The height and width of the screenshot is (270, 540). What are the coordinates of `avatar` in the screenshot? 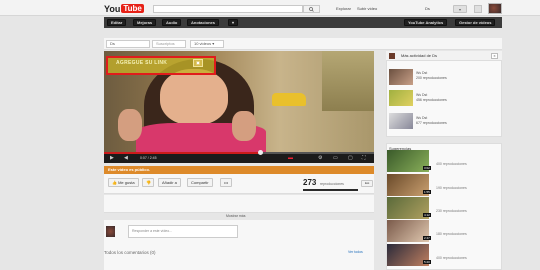 It's located at (495, 8).